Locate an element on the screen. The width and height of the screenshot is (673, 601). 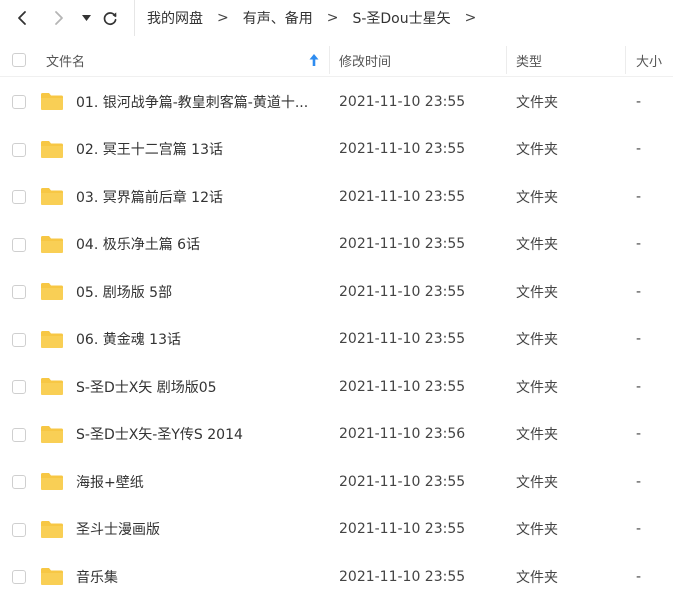
table-row: 05. 剧场版 5部 2021-11-10 23:55 文件夹 - is located at coordinates (336, 292).